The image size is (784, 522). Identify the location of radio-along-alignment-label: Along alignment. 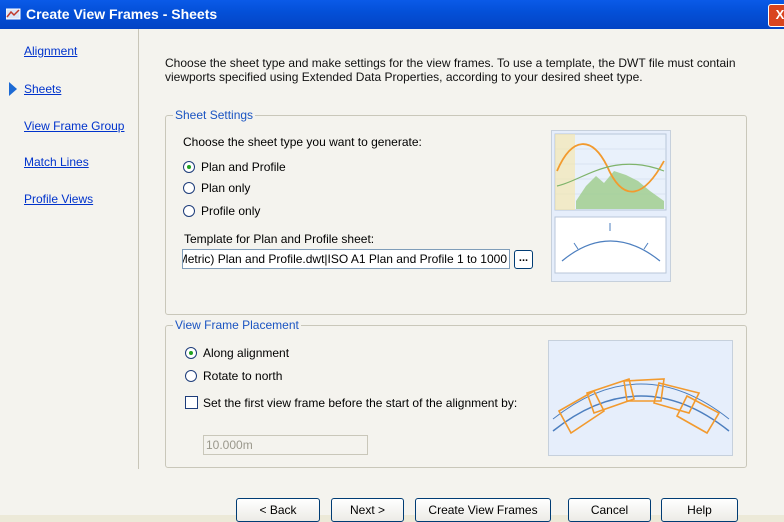
(246, 353).